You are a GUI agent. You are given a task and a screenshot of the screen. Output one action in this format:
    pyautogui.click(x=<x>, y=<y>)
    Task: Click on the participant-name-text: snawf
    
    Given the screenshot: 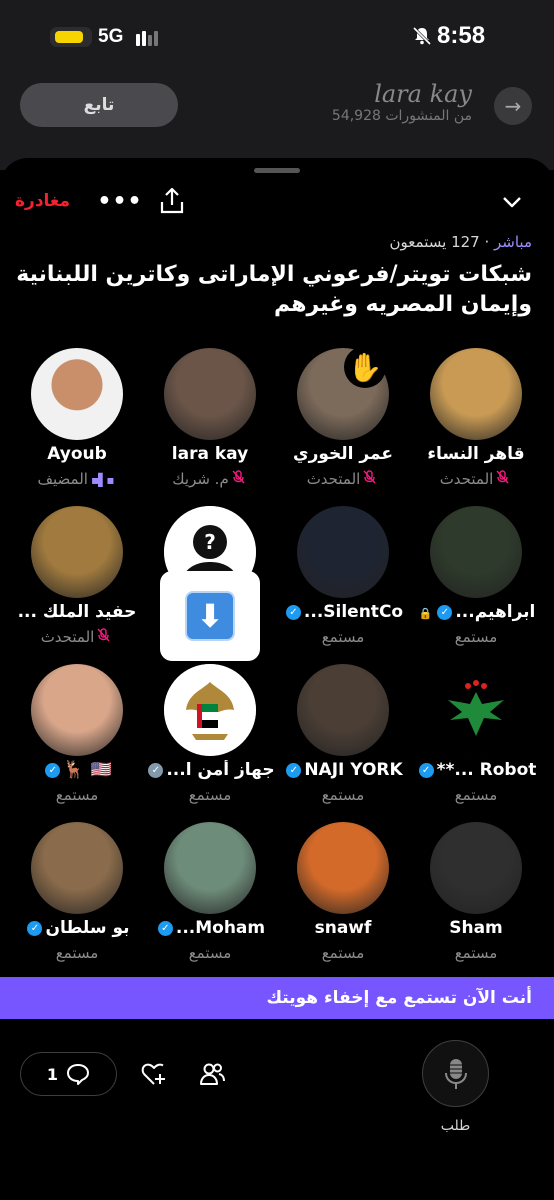 What is the action you would take?
    pyautogui.click(x=343, y=928)
    